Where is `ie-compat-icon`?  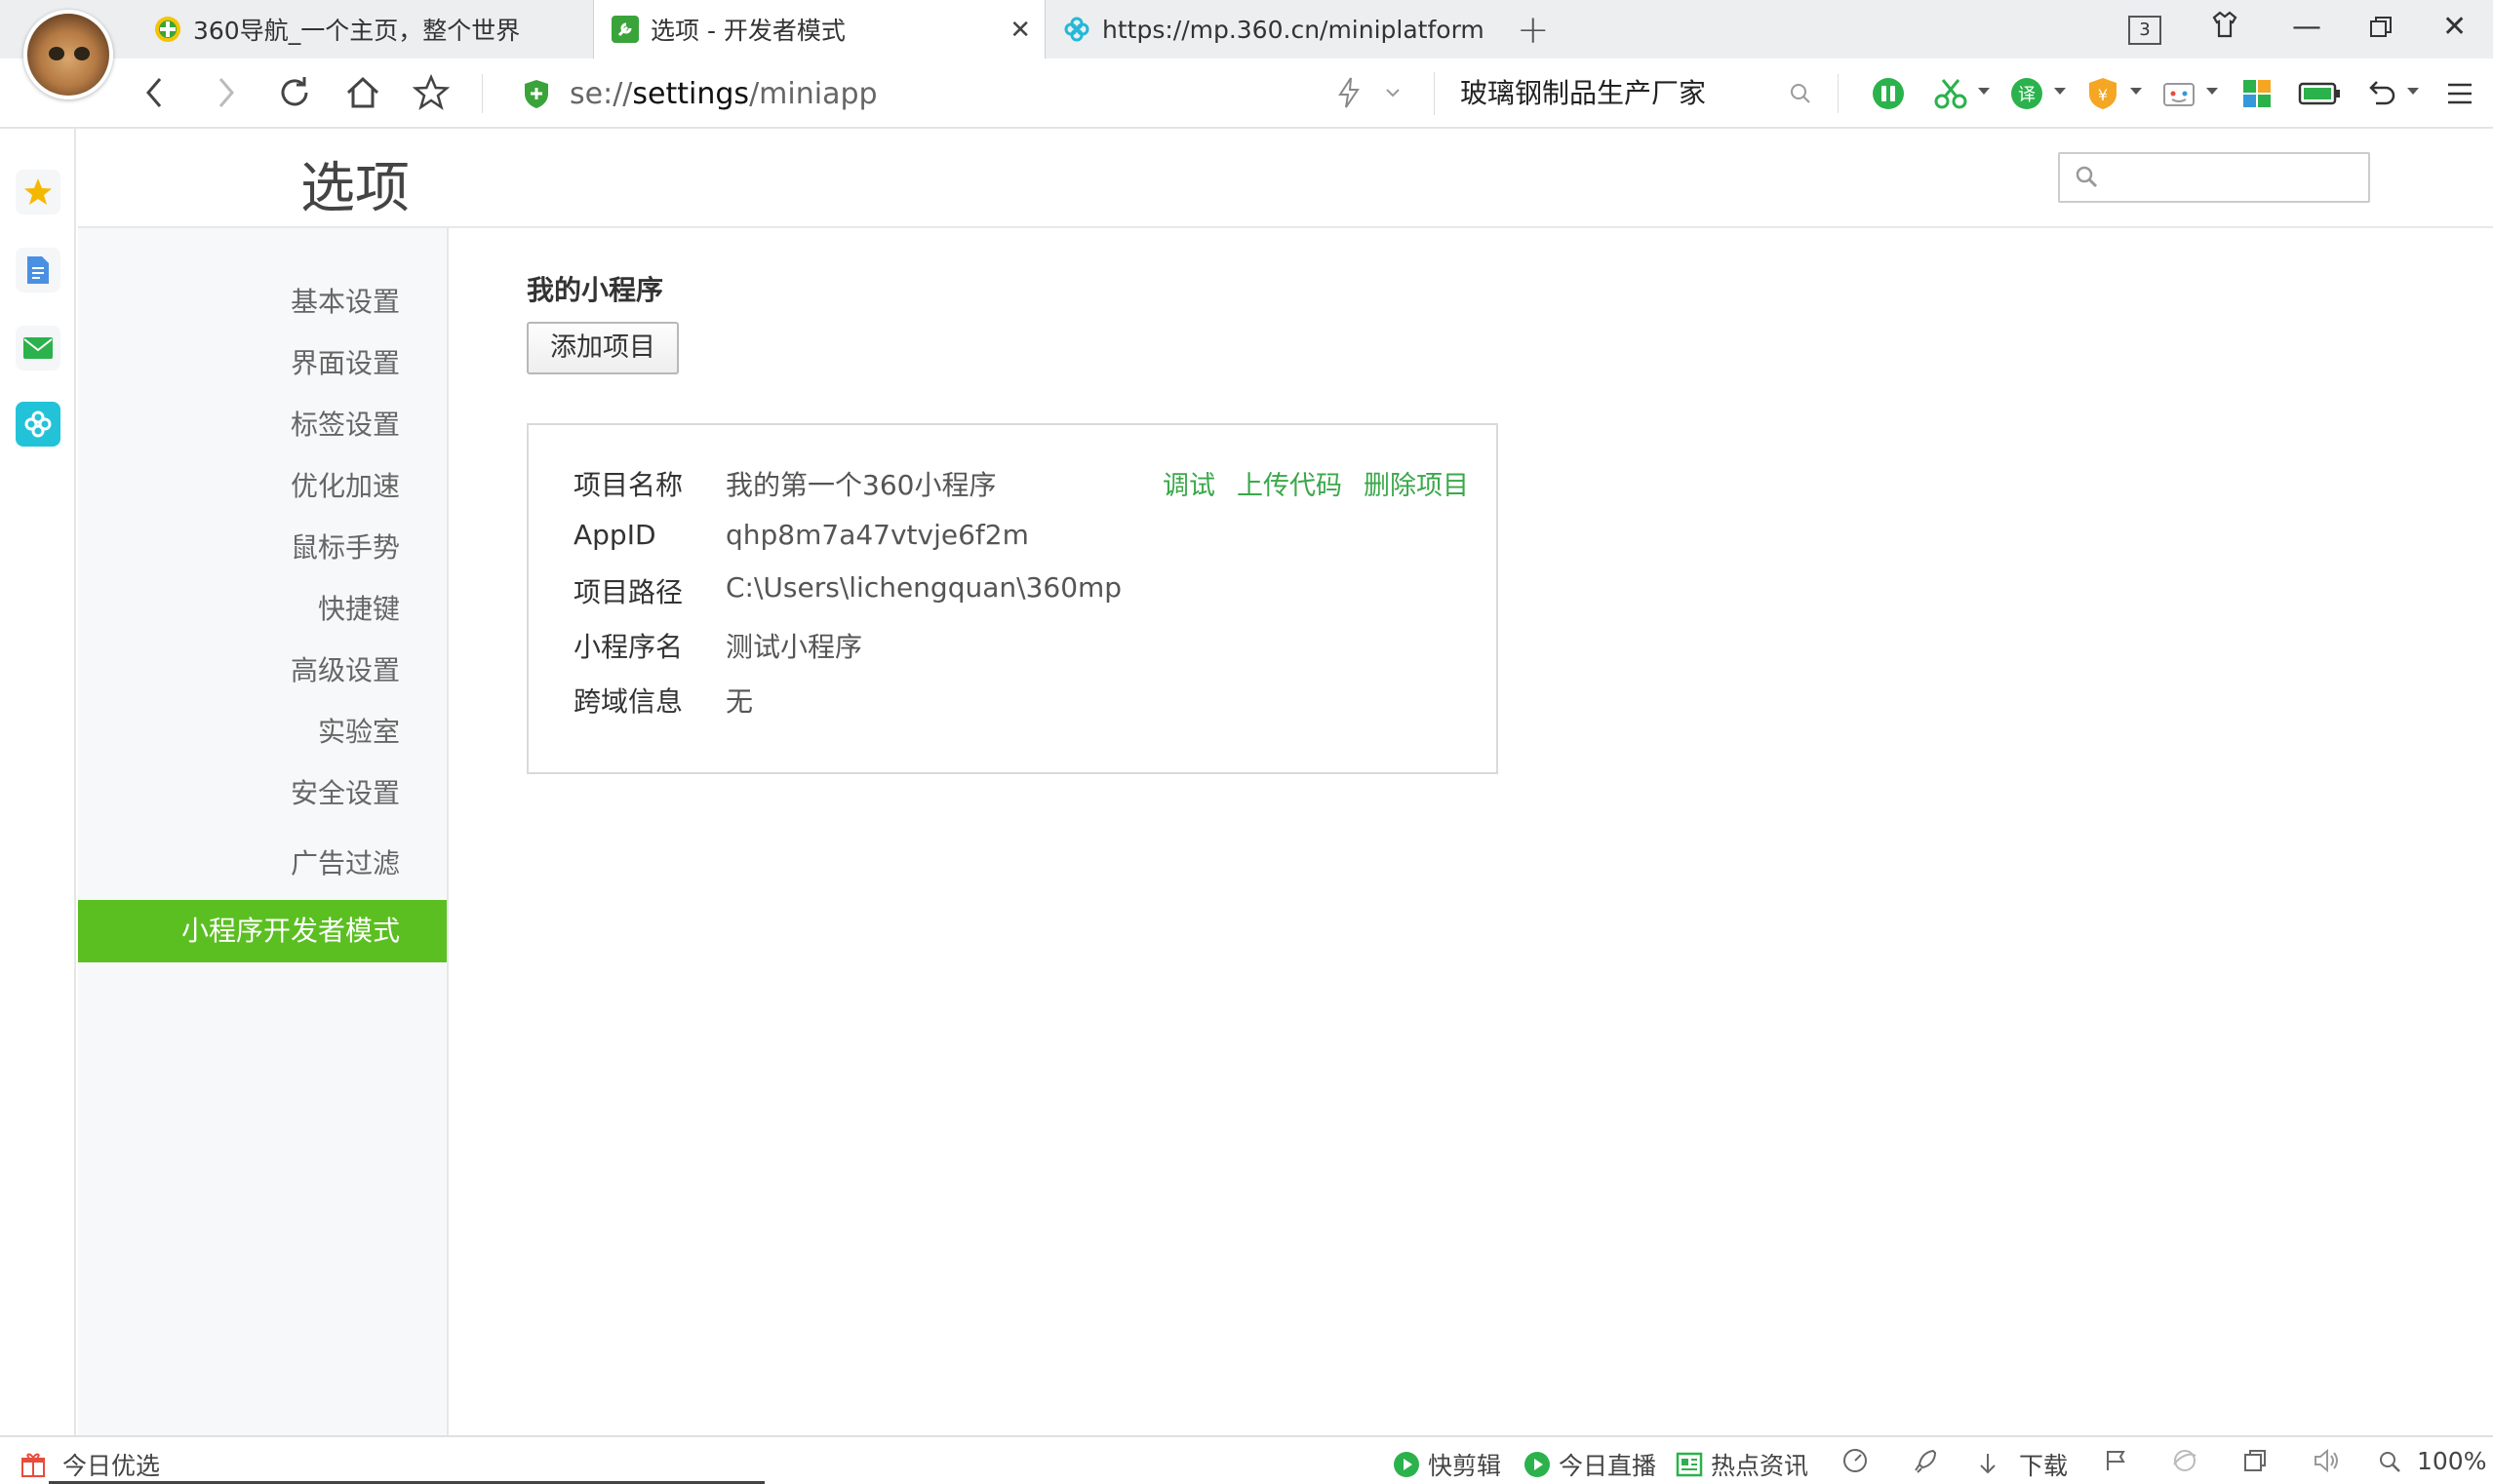 ie-compat-icon is located at coordinates (2184, 1460).